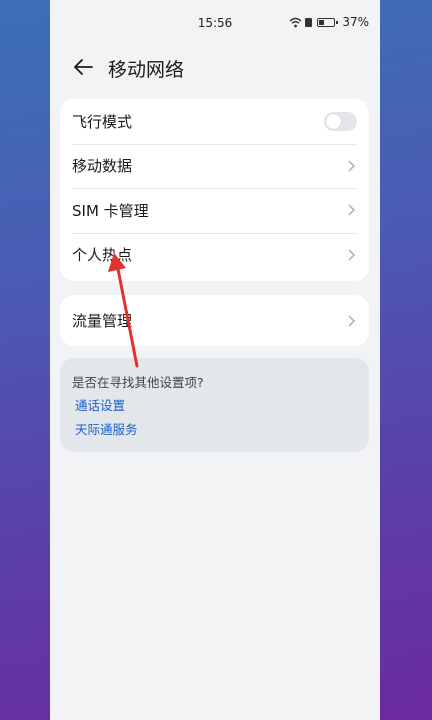  What do you see at coordinates (333, 121) in the screenshot?
I see `toggle-knob` at bounding box center [333, 121].